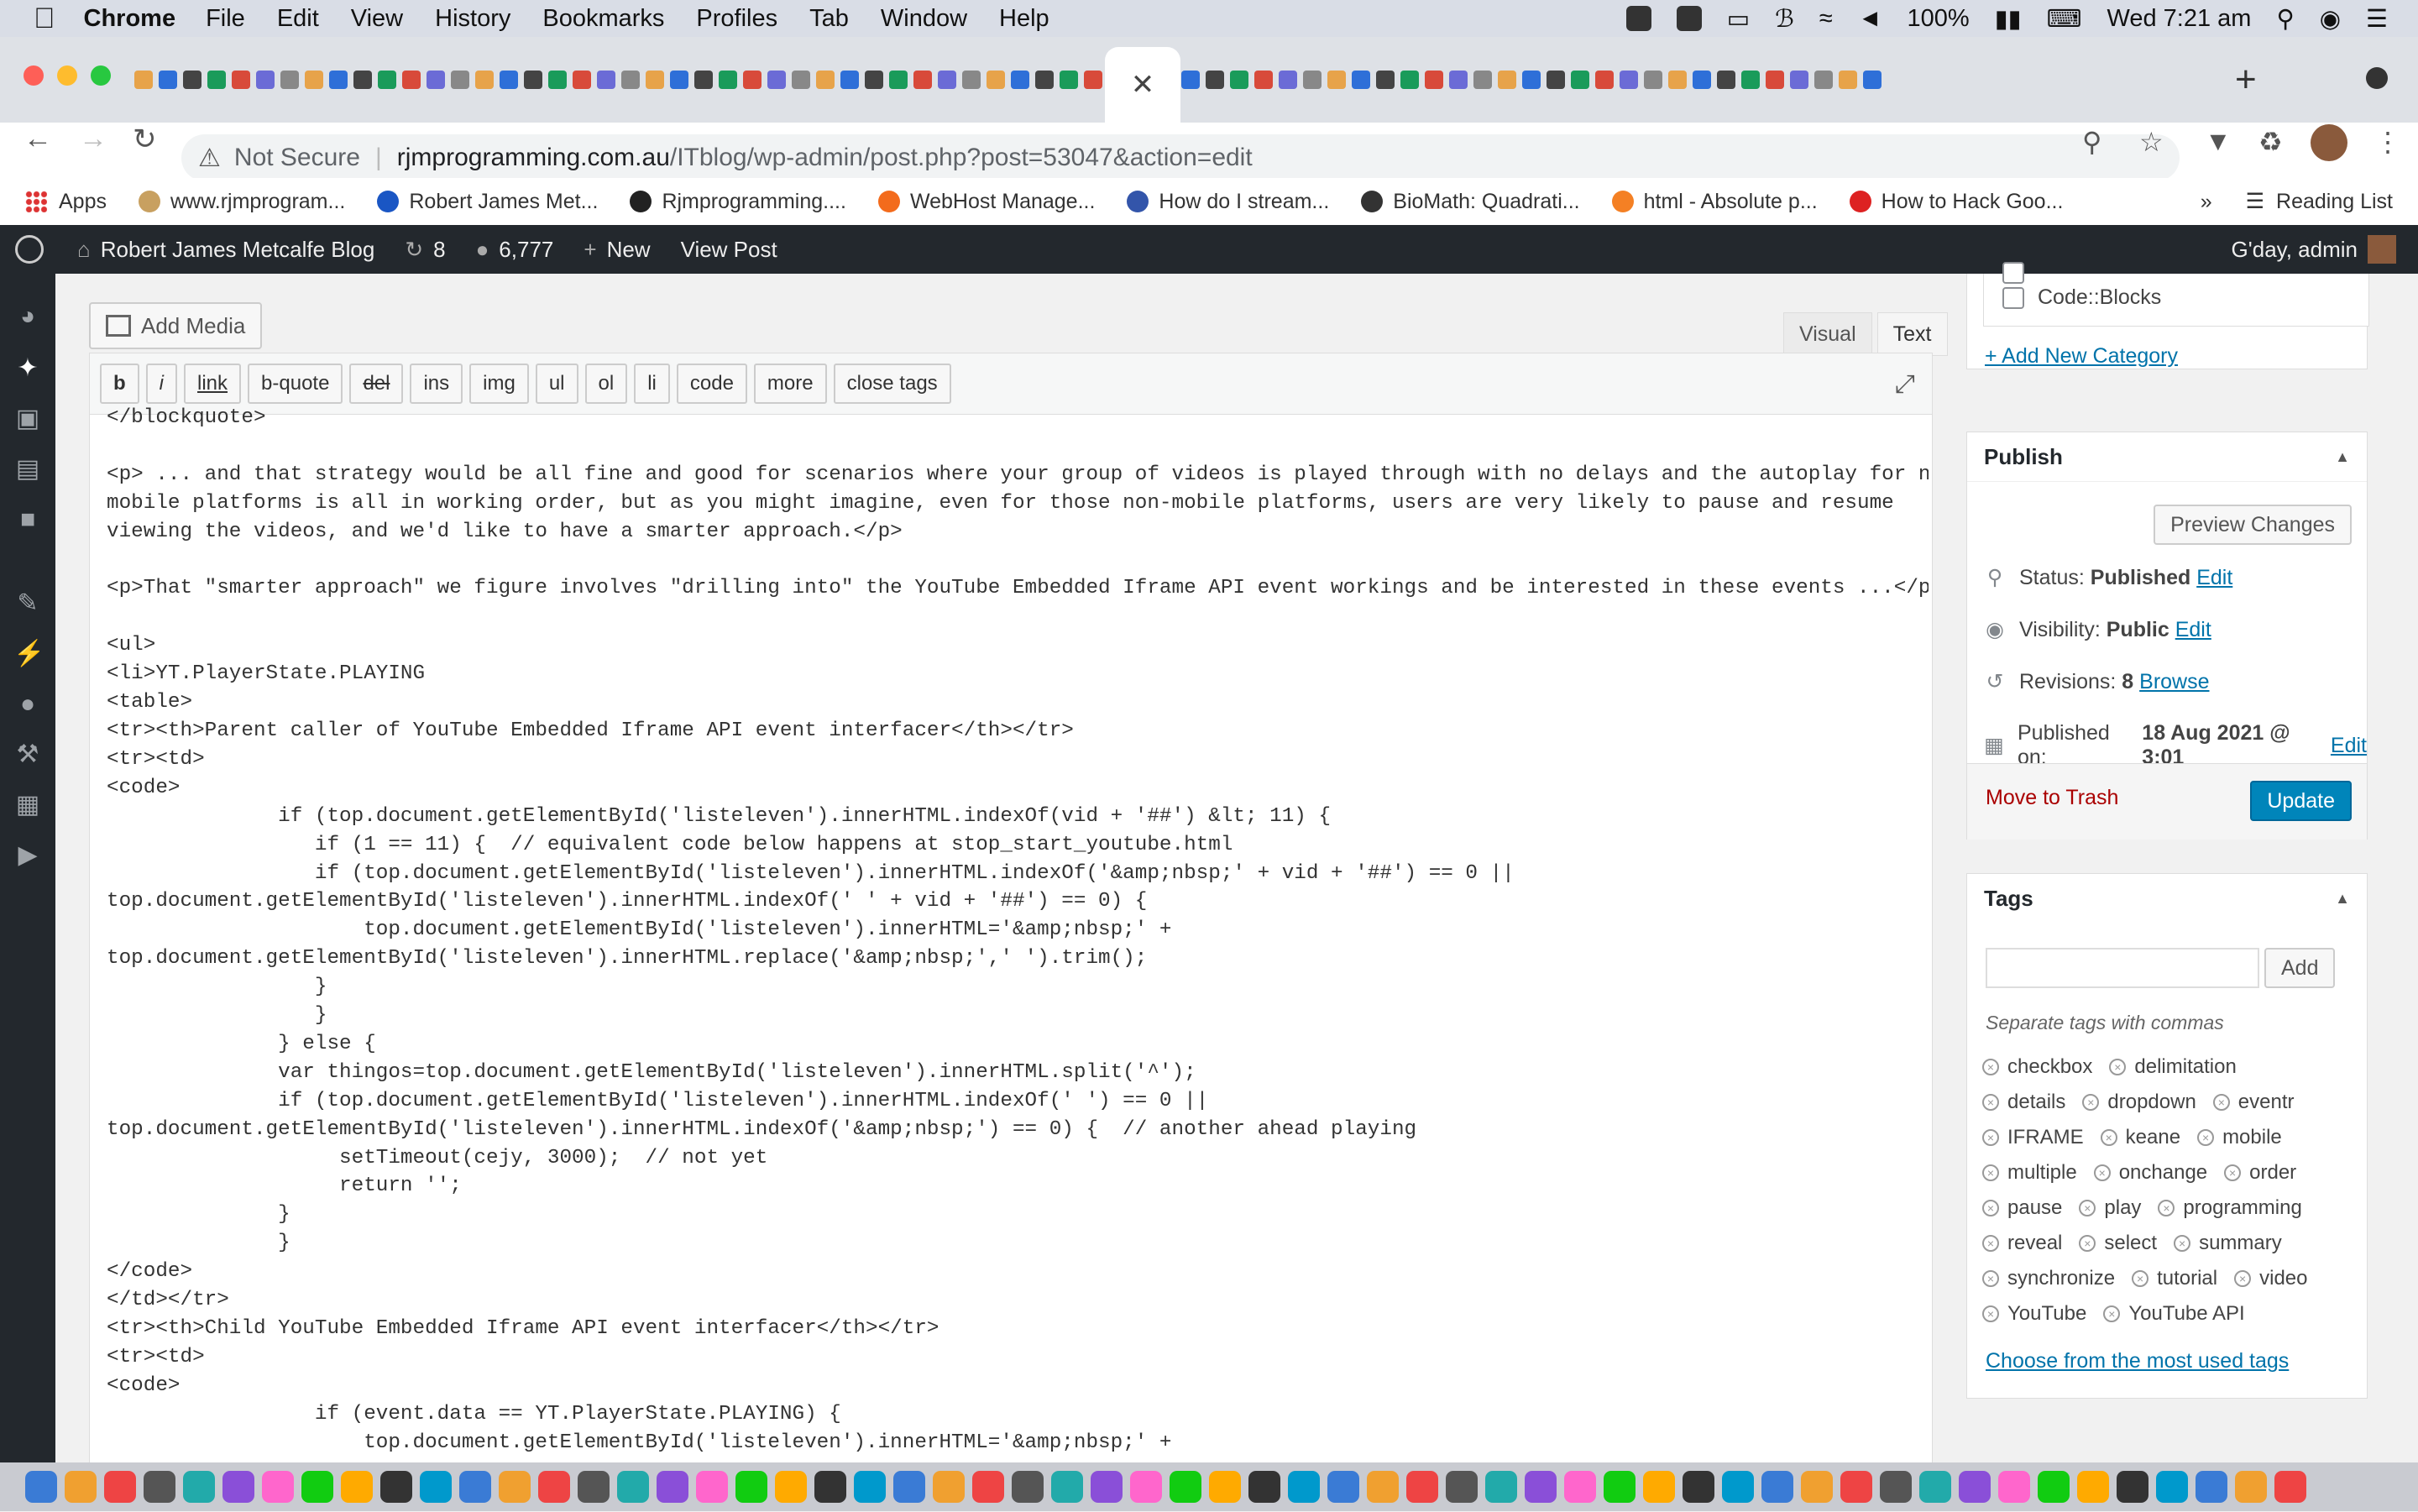 The width and height of the screenshot is (2418, 1512). I want to click on menu-profiles: Profiles, so click(736, 19).